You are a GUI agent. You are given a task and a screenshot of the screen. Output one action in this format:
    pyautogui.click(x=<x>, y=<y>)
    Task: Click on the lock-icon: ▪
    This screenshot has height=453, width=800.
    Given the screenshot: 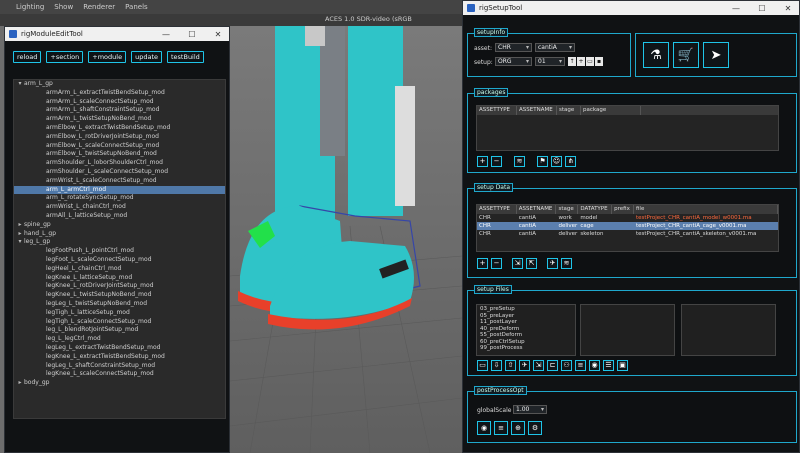 What is the action you would take?
    pyautogui.click(x=599, y=61)
    